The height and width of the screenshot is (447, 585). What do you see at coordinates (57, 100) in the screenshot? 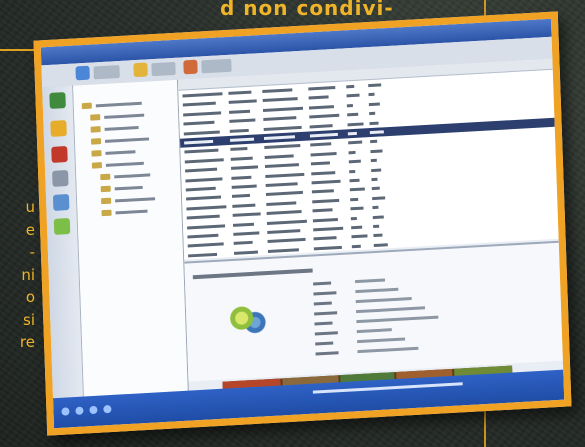
I see `network-icon` at bounding box center [57, 100].